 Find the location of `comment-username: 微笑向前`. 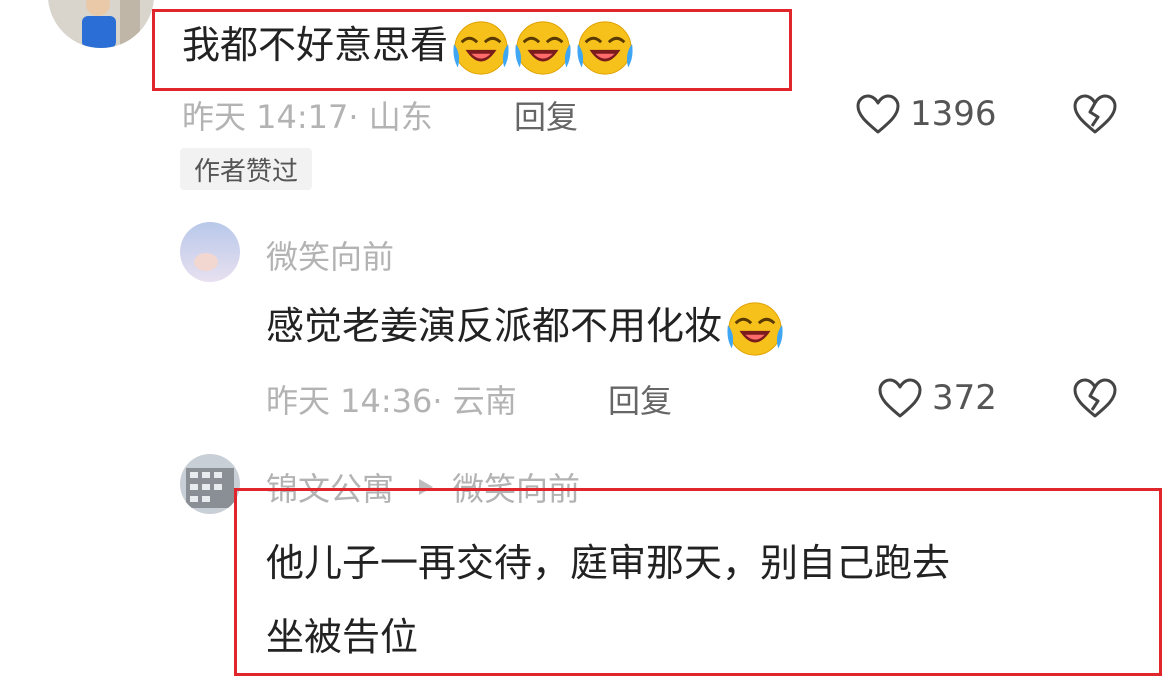

comment-username: 微笑向前 is located at coordinates (330, 255).